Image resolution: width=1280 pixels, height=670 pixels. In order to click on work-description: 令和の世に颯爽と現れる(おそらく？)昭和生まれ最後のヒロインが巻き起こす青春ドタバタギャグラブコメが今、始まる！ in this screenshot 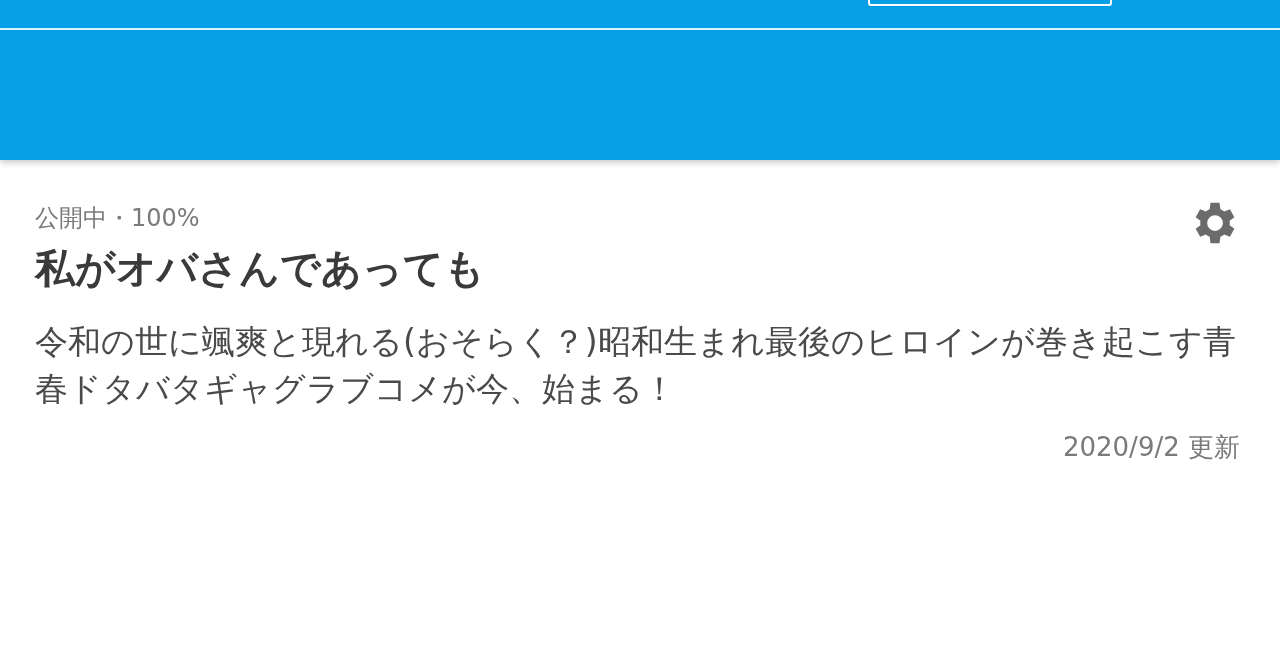, I will do `click(636, 365)`.